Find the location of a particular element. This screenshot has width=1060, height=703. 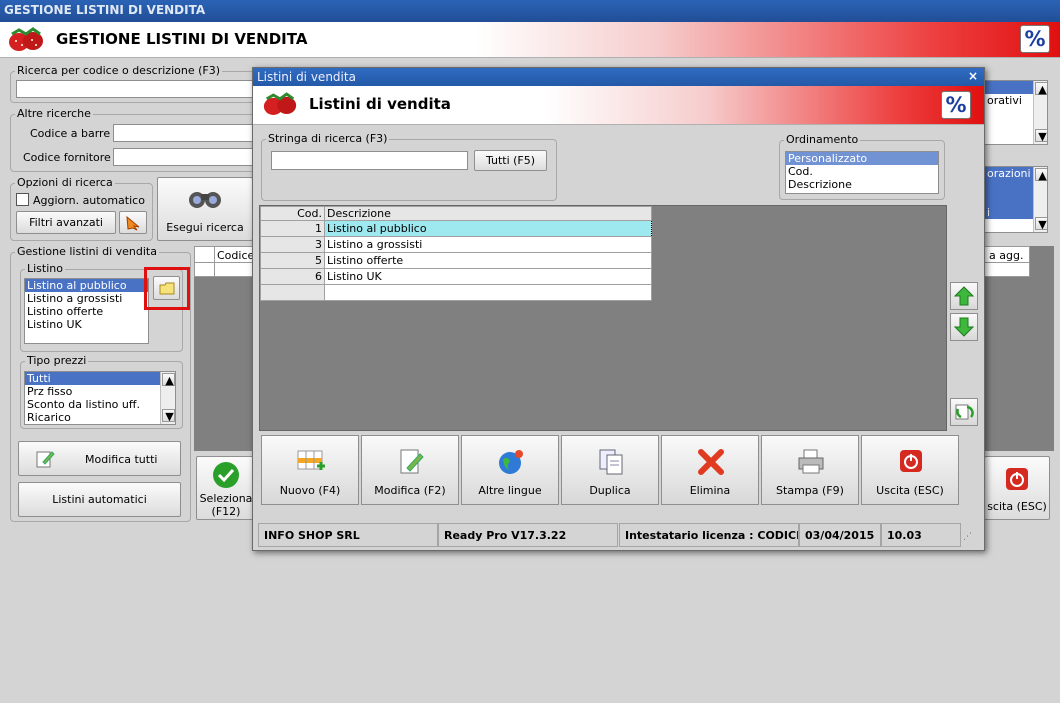

cell-desc: Listino UK is located at coordinates (488, 276).